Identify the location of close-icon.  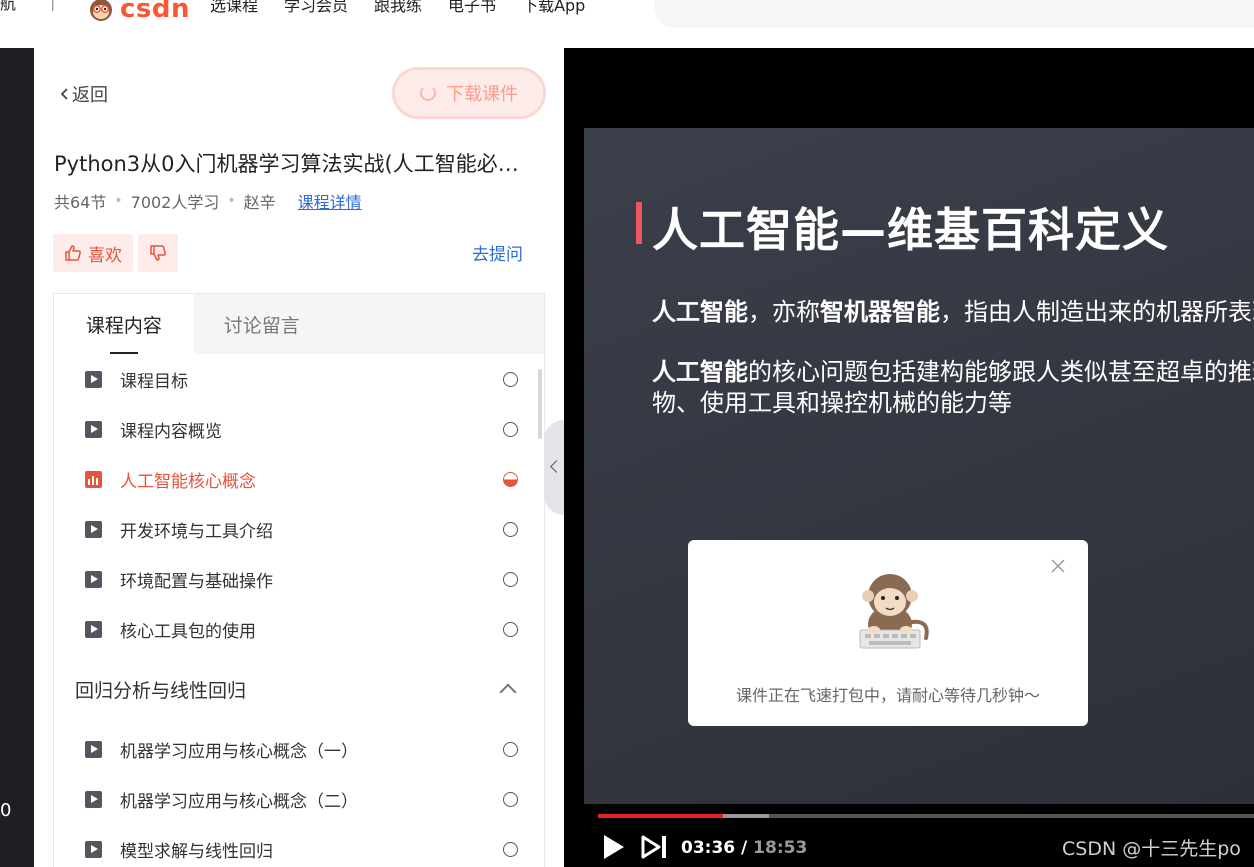
(1058, 566).